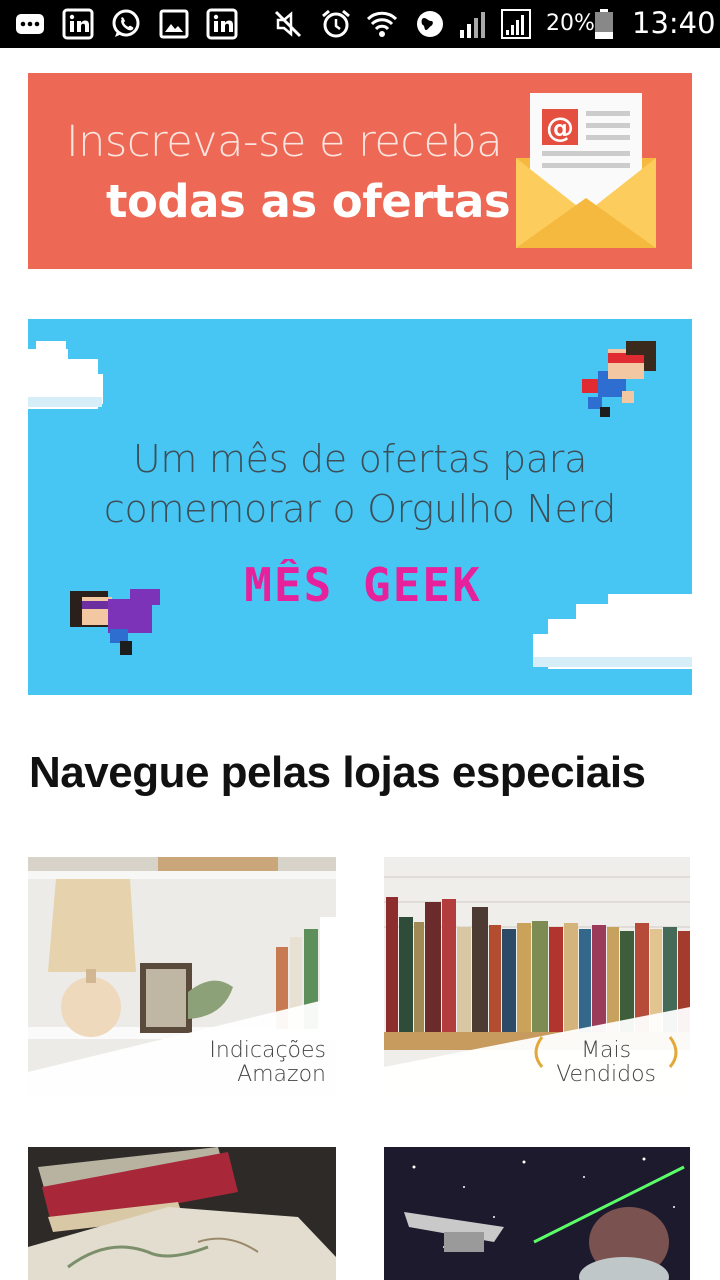 This screenshot has width=720, height=1280. Describe the element at coordinates (570, 23) in the screenshot. I see `battery-percent: 20%` at that location.